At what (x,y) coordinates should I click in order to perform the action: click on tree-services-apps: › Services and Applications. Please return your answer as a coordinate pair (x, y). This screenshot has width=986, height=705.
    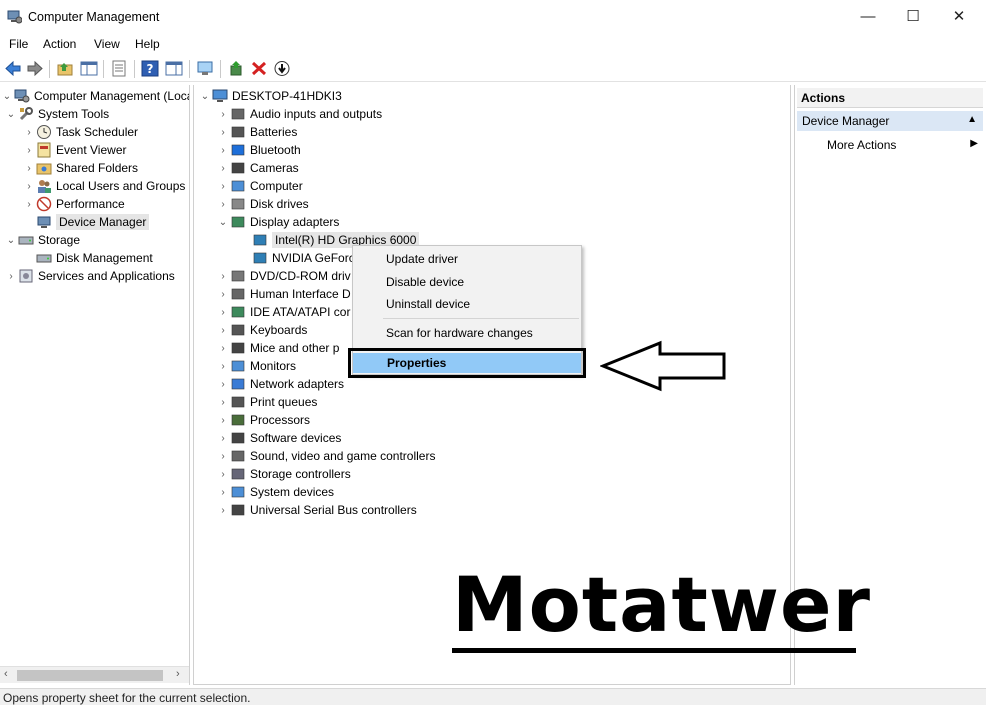
    Looking at the image, I should click on (89, 276).